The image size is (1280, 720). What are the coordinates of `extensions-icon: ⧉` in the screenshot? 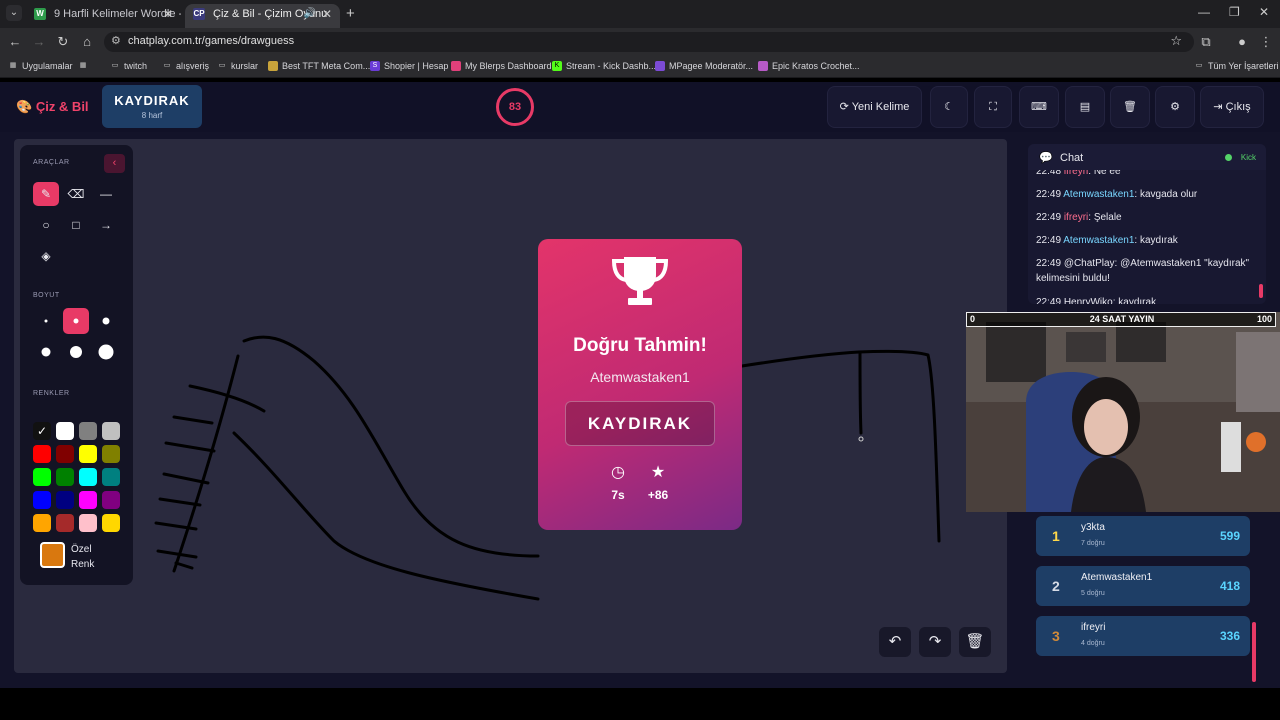 It's located at (1206, 42).